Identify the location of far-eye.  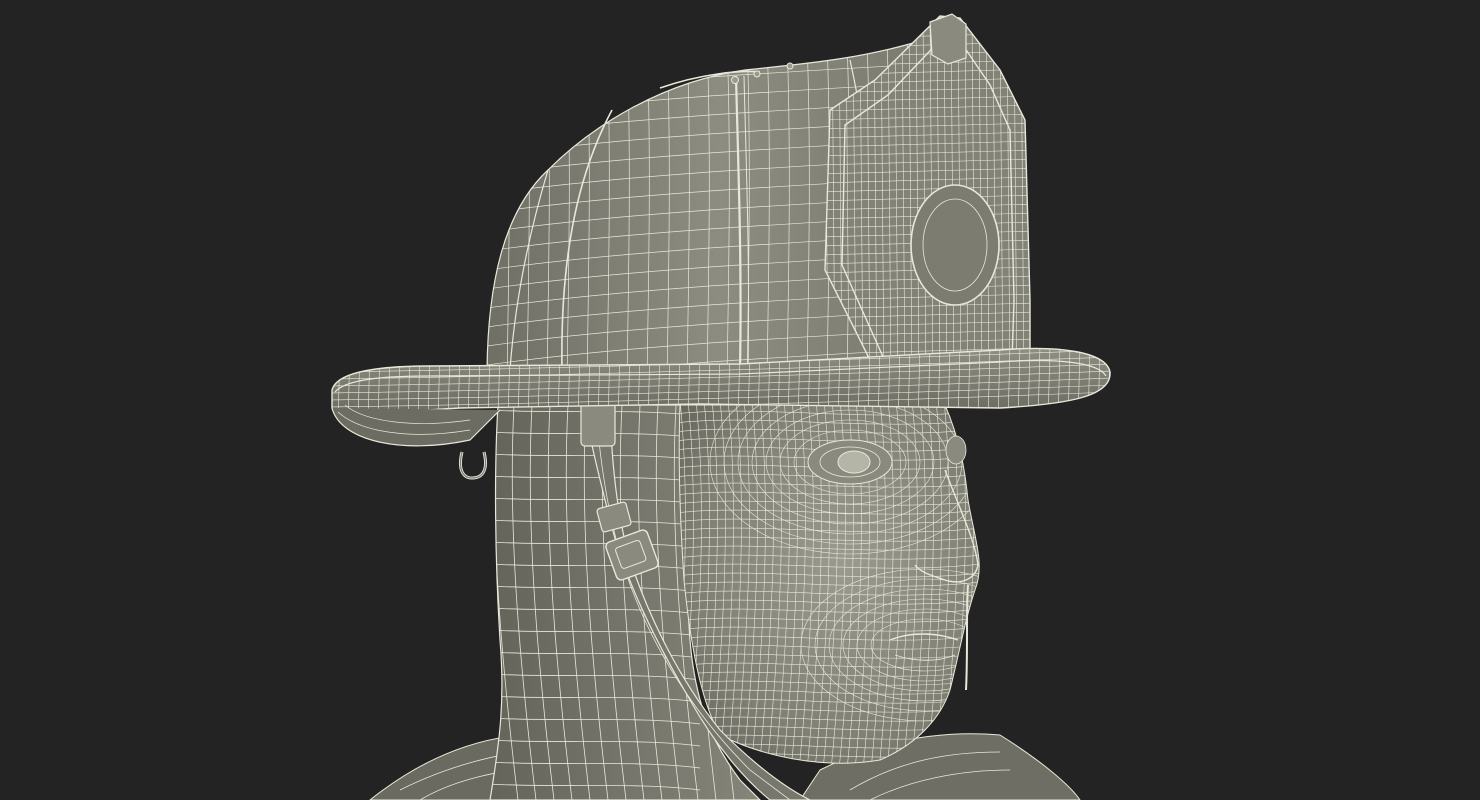
(956, 450).